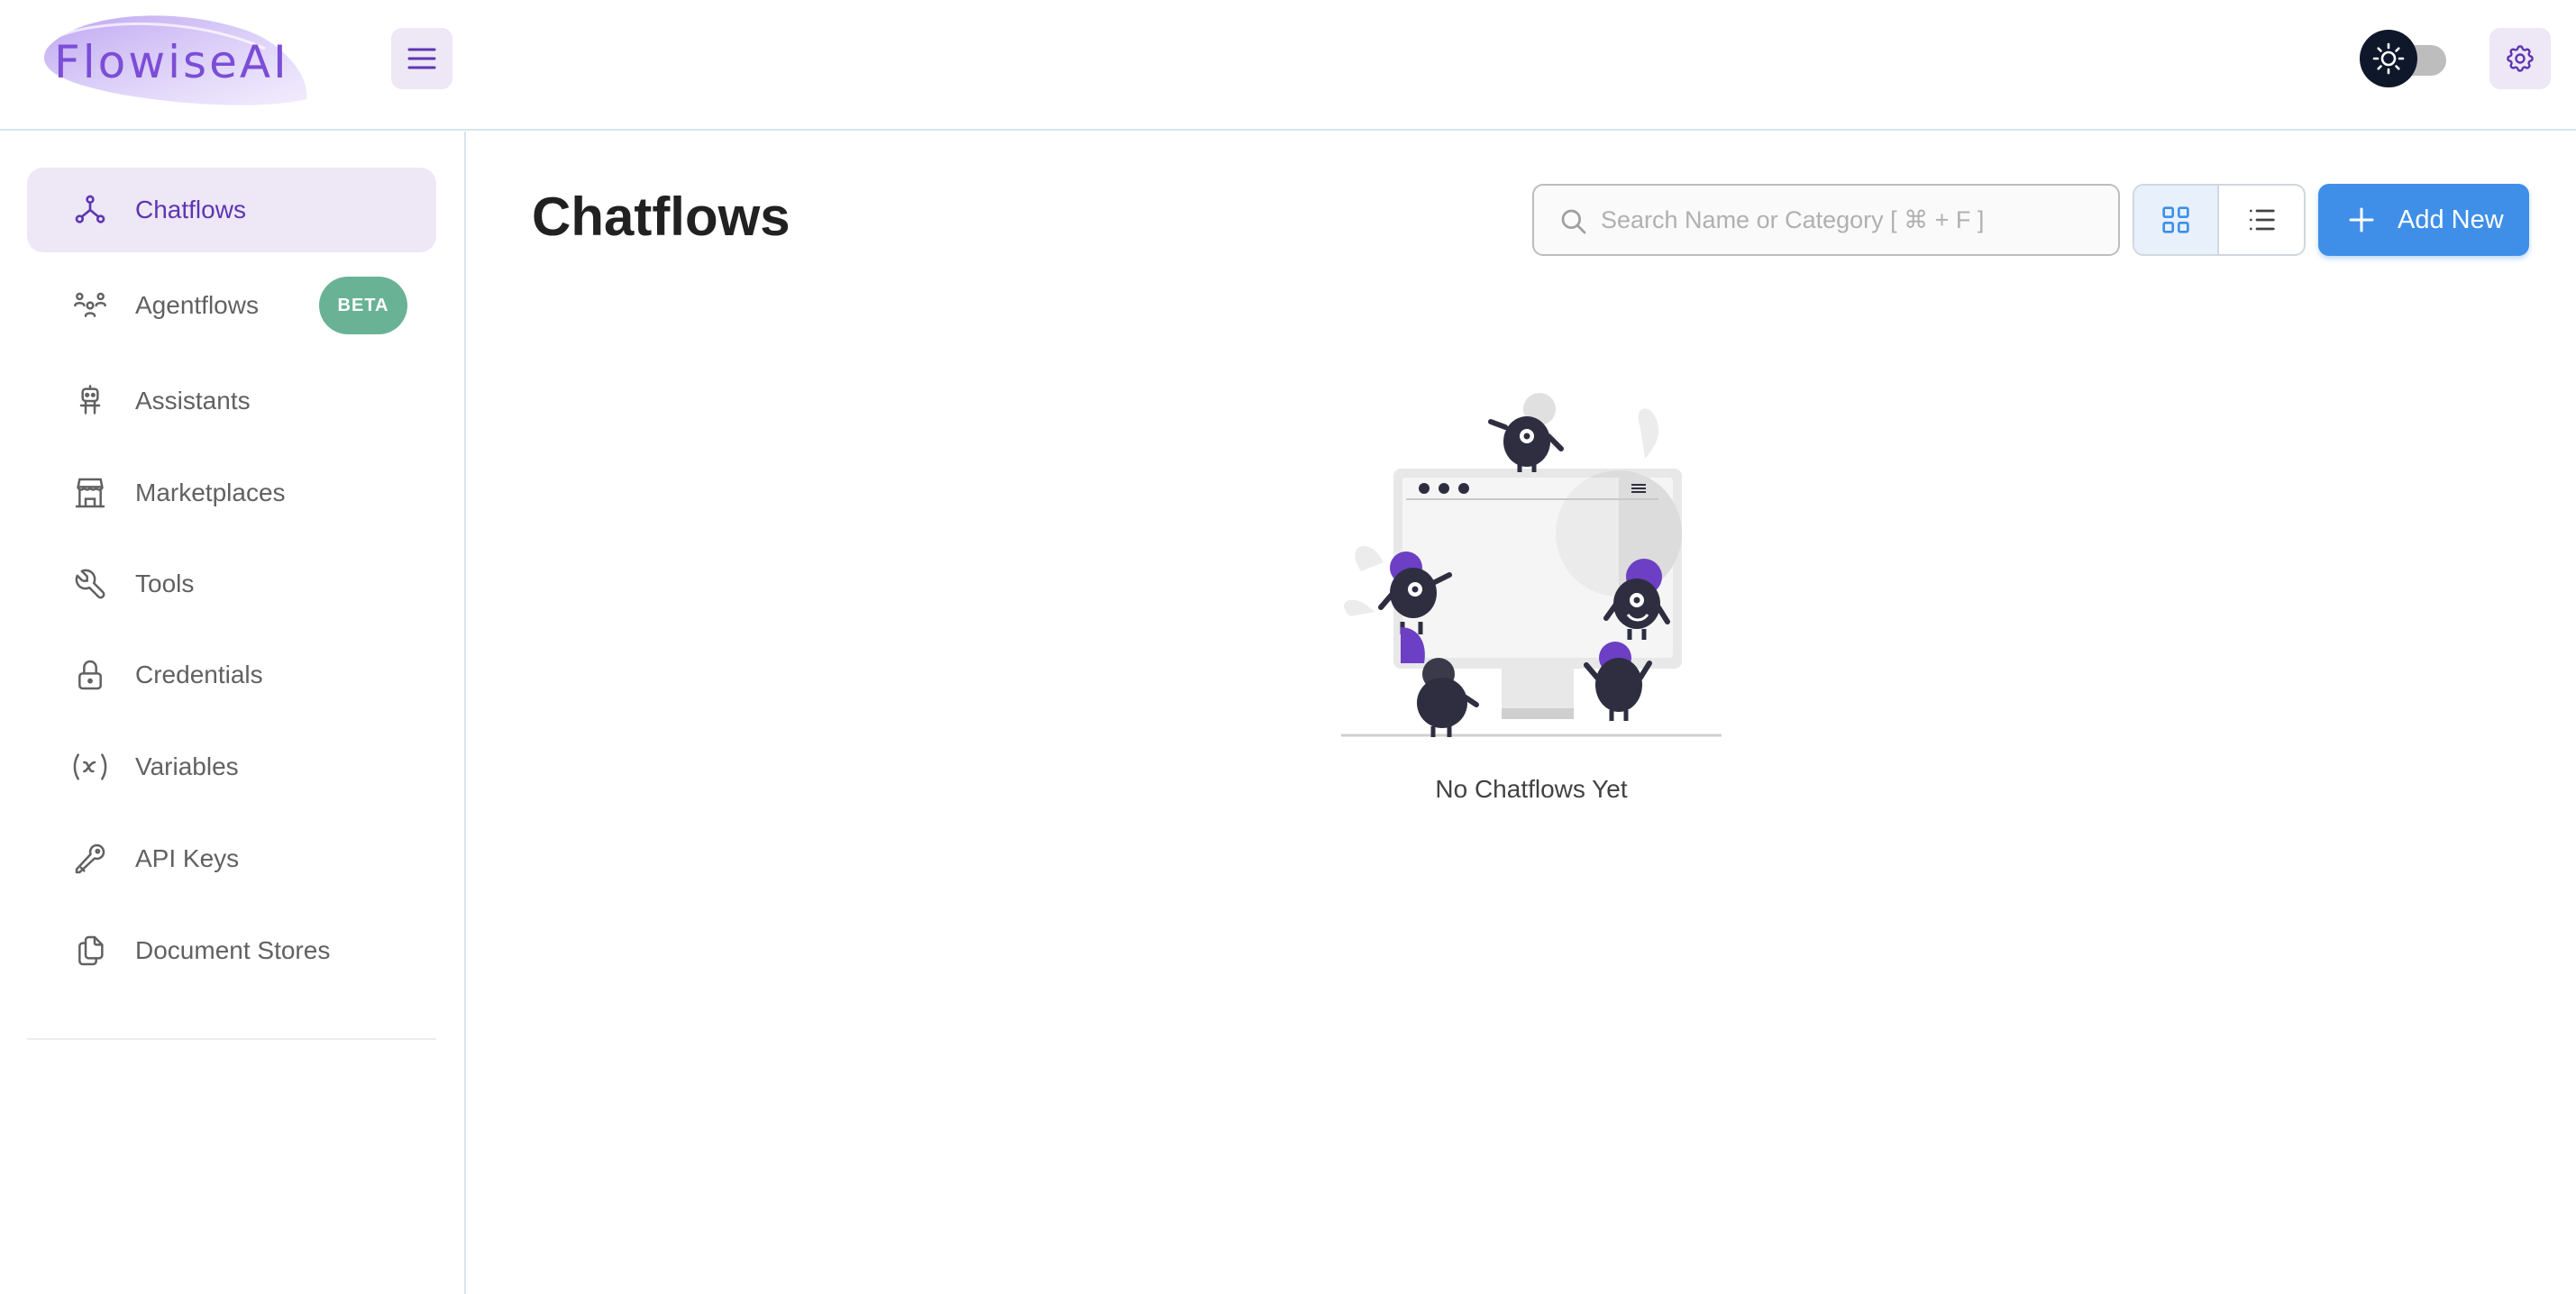 The image size is (2576, 1294). I want to click on sidebar-divider, so click(231, 1039).